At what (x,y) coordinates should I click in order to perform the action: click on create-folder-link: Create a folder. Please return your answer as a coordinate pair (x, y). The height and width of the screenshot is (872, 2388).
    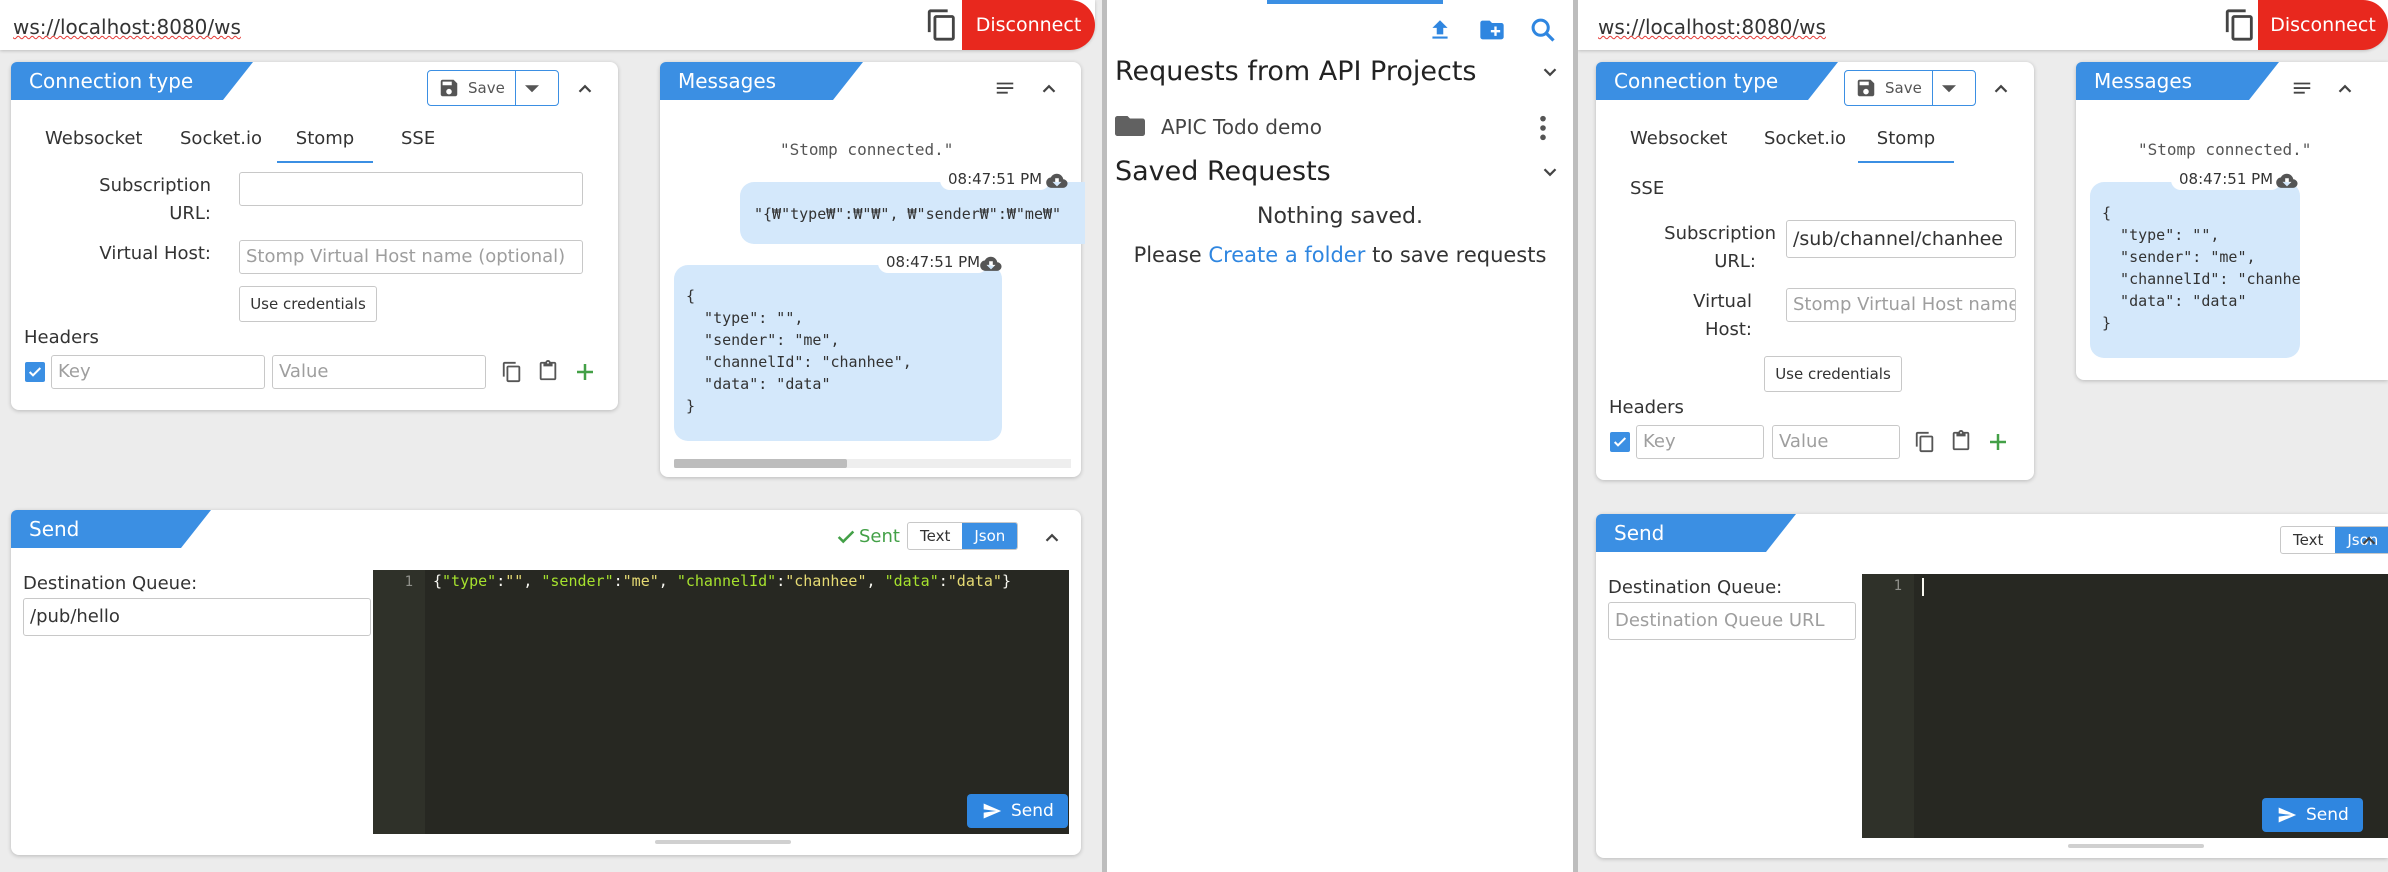
    Looking at the image, I should click on (1286, 255).